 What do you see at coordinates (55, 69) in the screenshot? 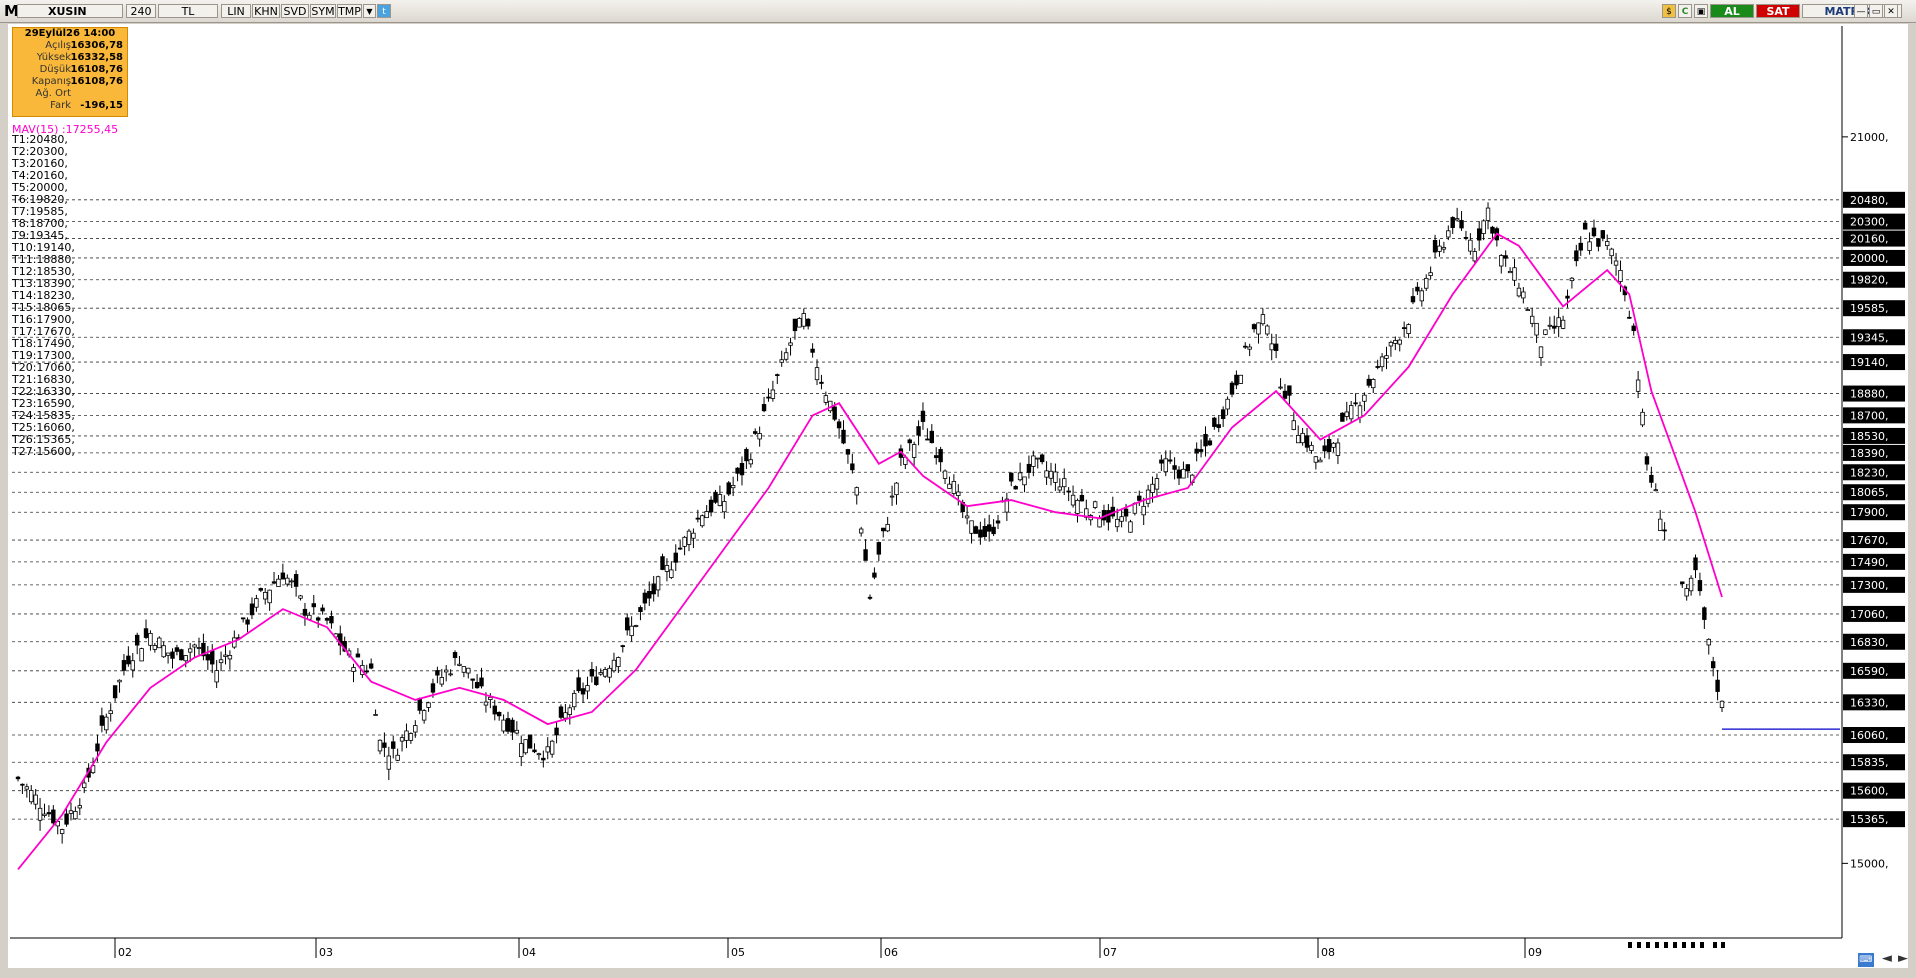
I see `info-key: Düşük` at bounding box center [55, 69].